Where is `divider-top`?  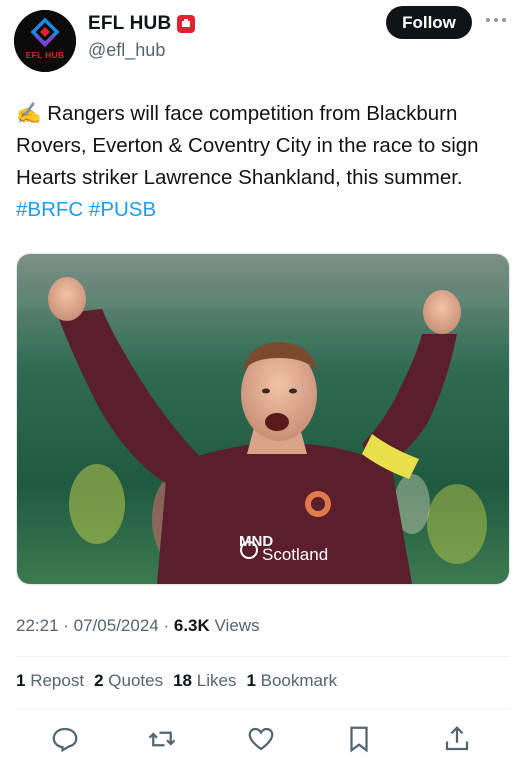
divider-top is located at coordinates (262, 656).